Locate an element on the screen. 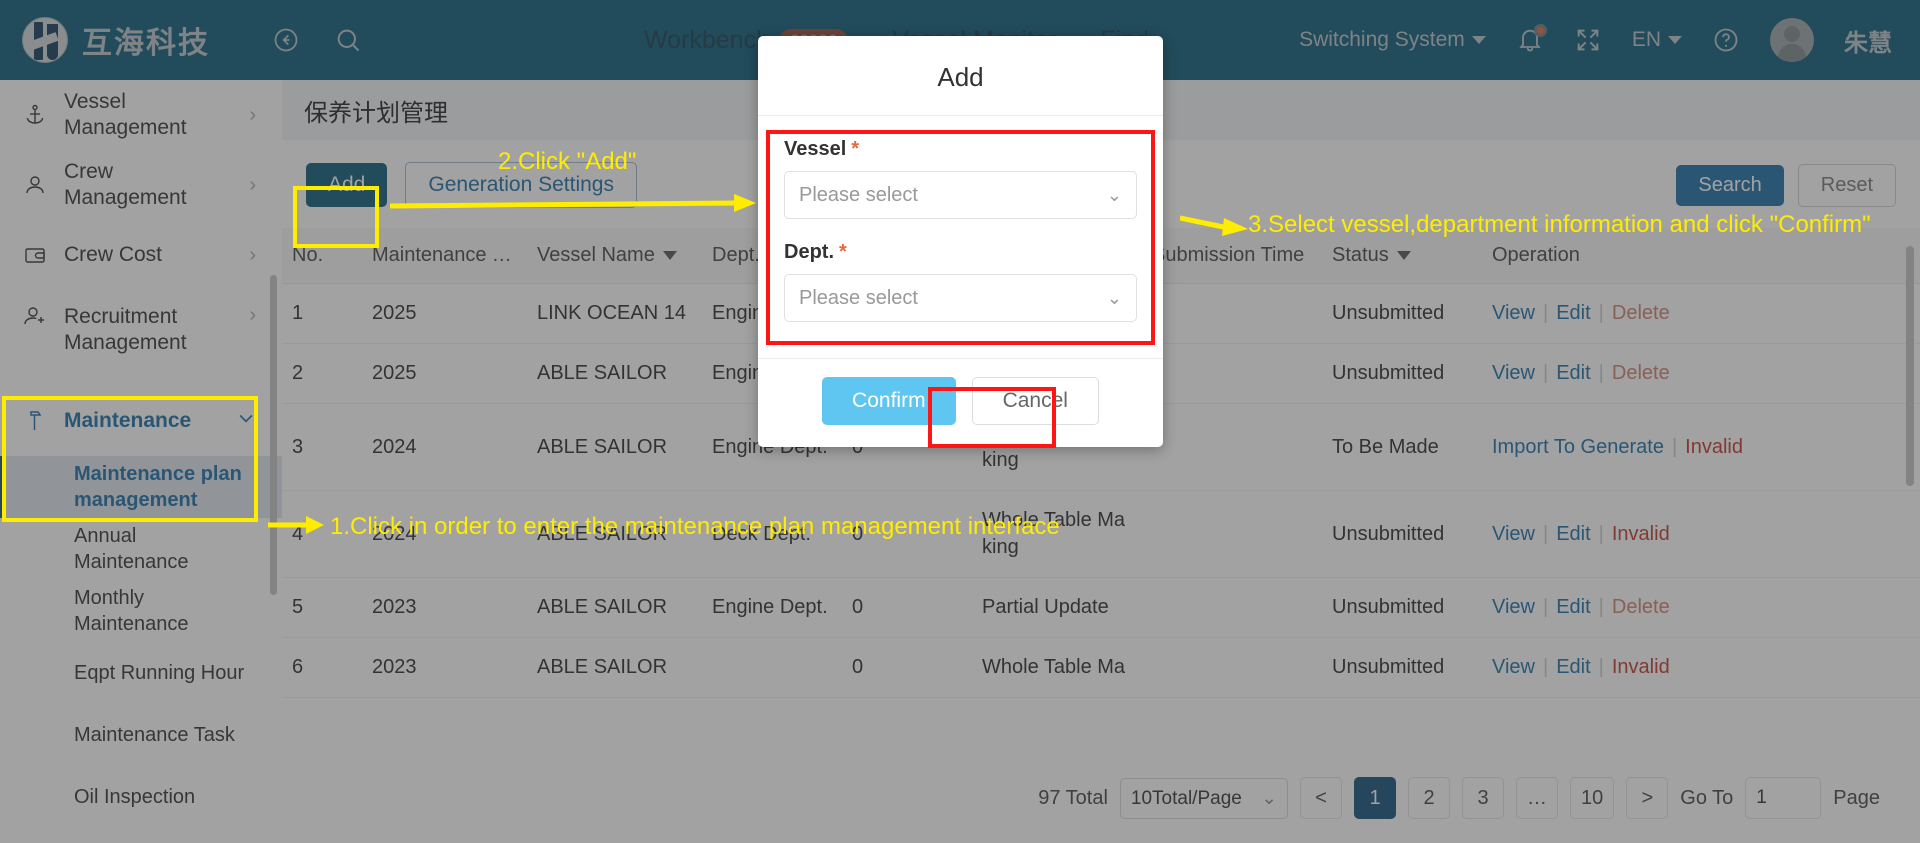 This screenshot has width=1920, height=843. highlight-box-sidebar-maintenance is located at coordinates (130, 459).